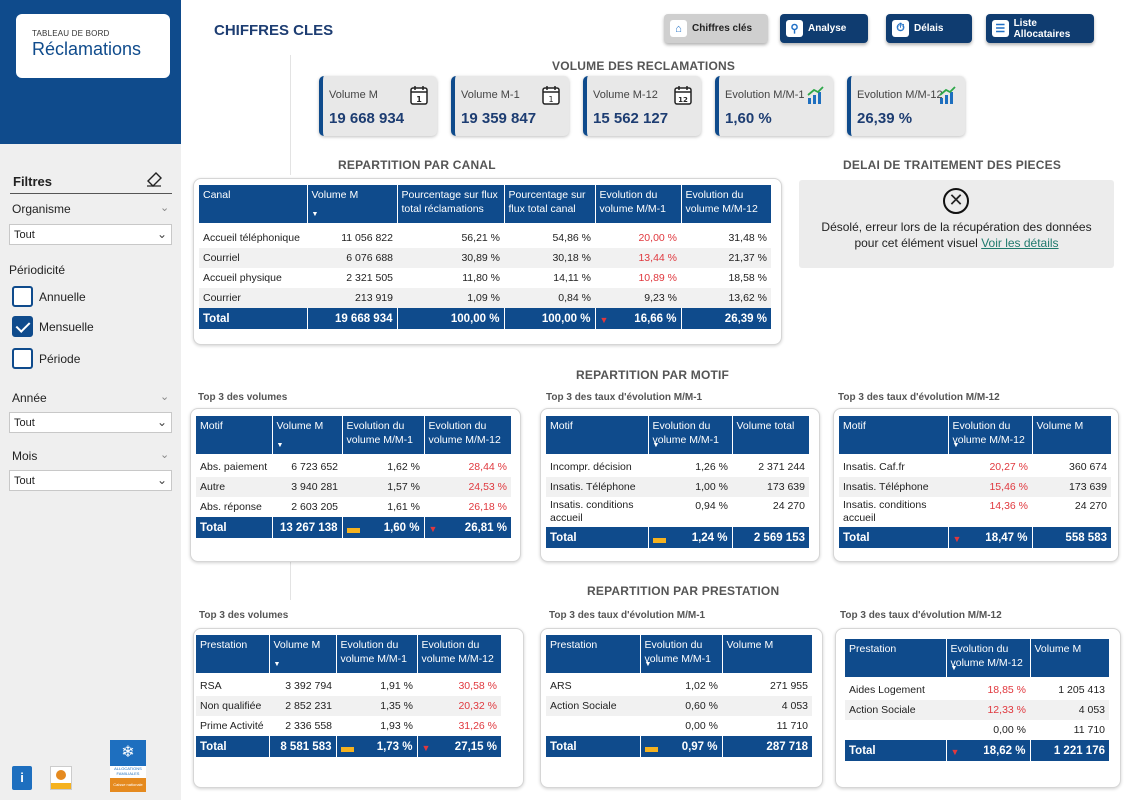  Describe the element at coordinates (348, 706) in the screenshot. I see `table-row: Non qualifiée 2 852 231 1,35 % 20,32 %` at that location.